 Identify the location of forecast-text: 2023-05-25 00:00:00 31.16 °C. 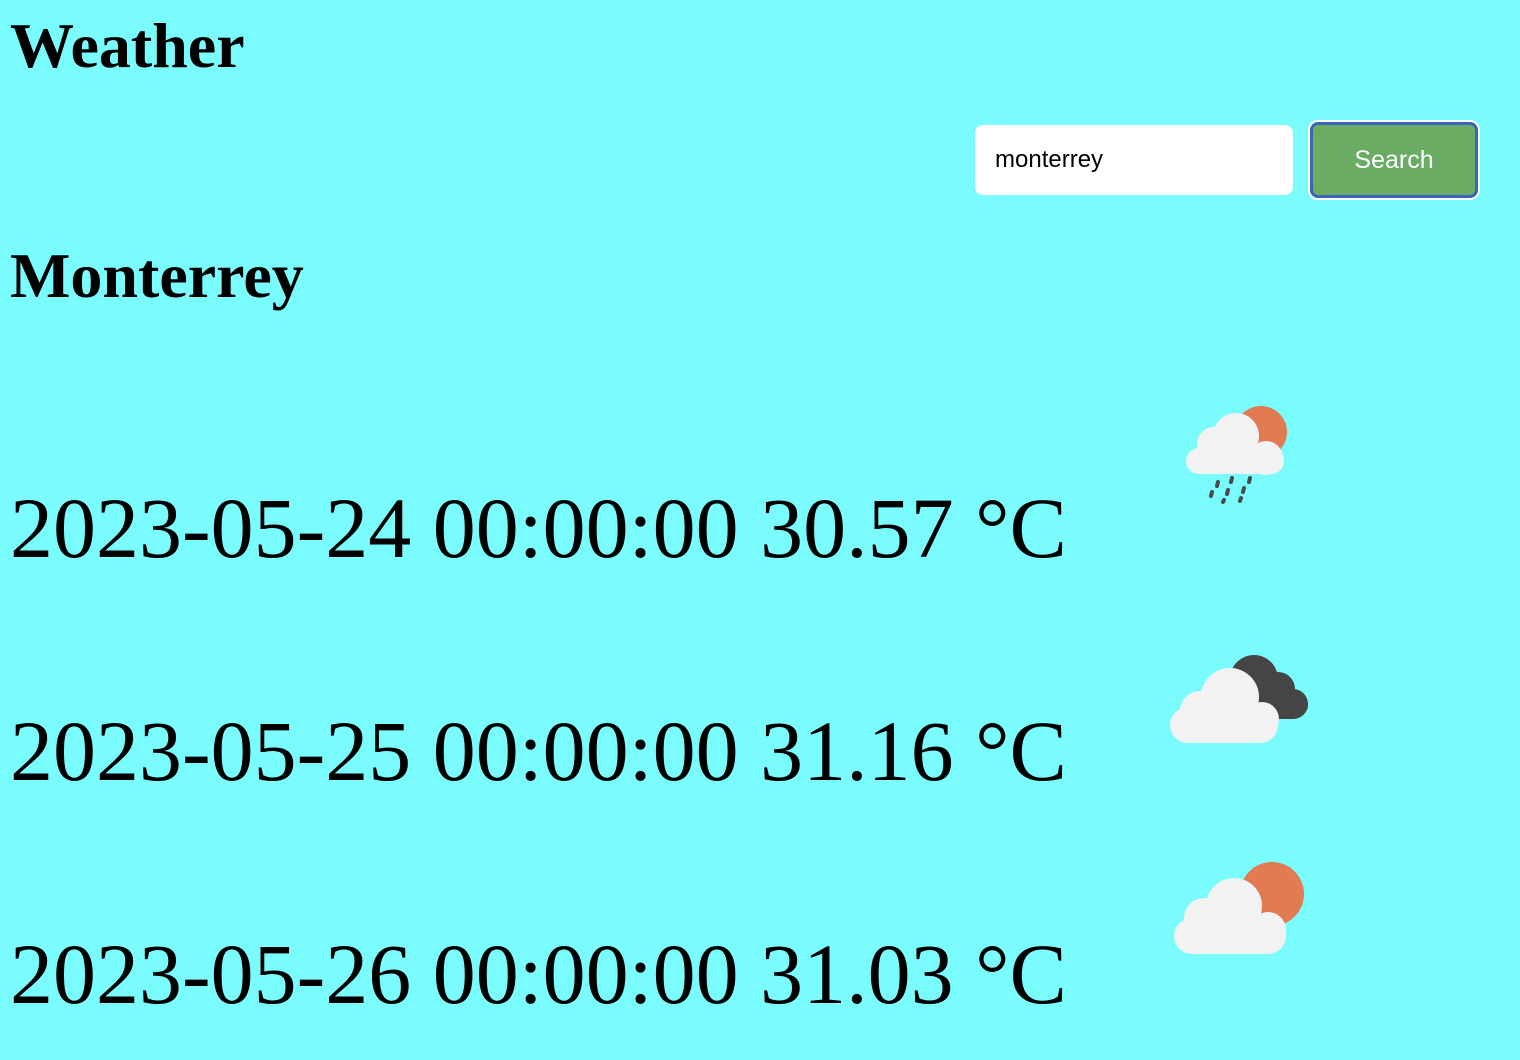
(538, 751).